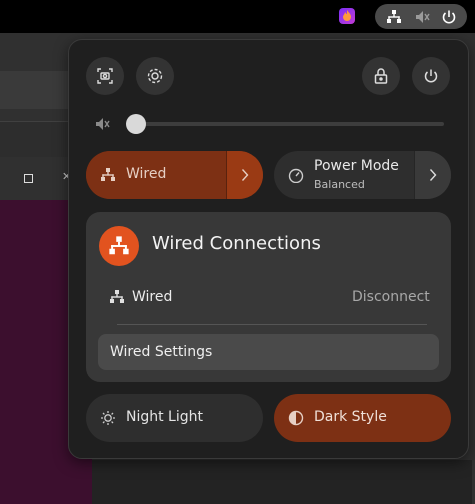 The image size is (475, 504). What do you see at coordinates (272, 324) in the screenshot?
I see `menu-separator` at bounding box center [272, 324].